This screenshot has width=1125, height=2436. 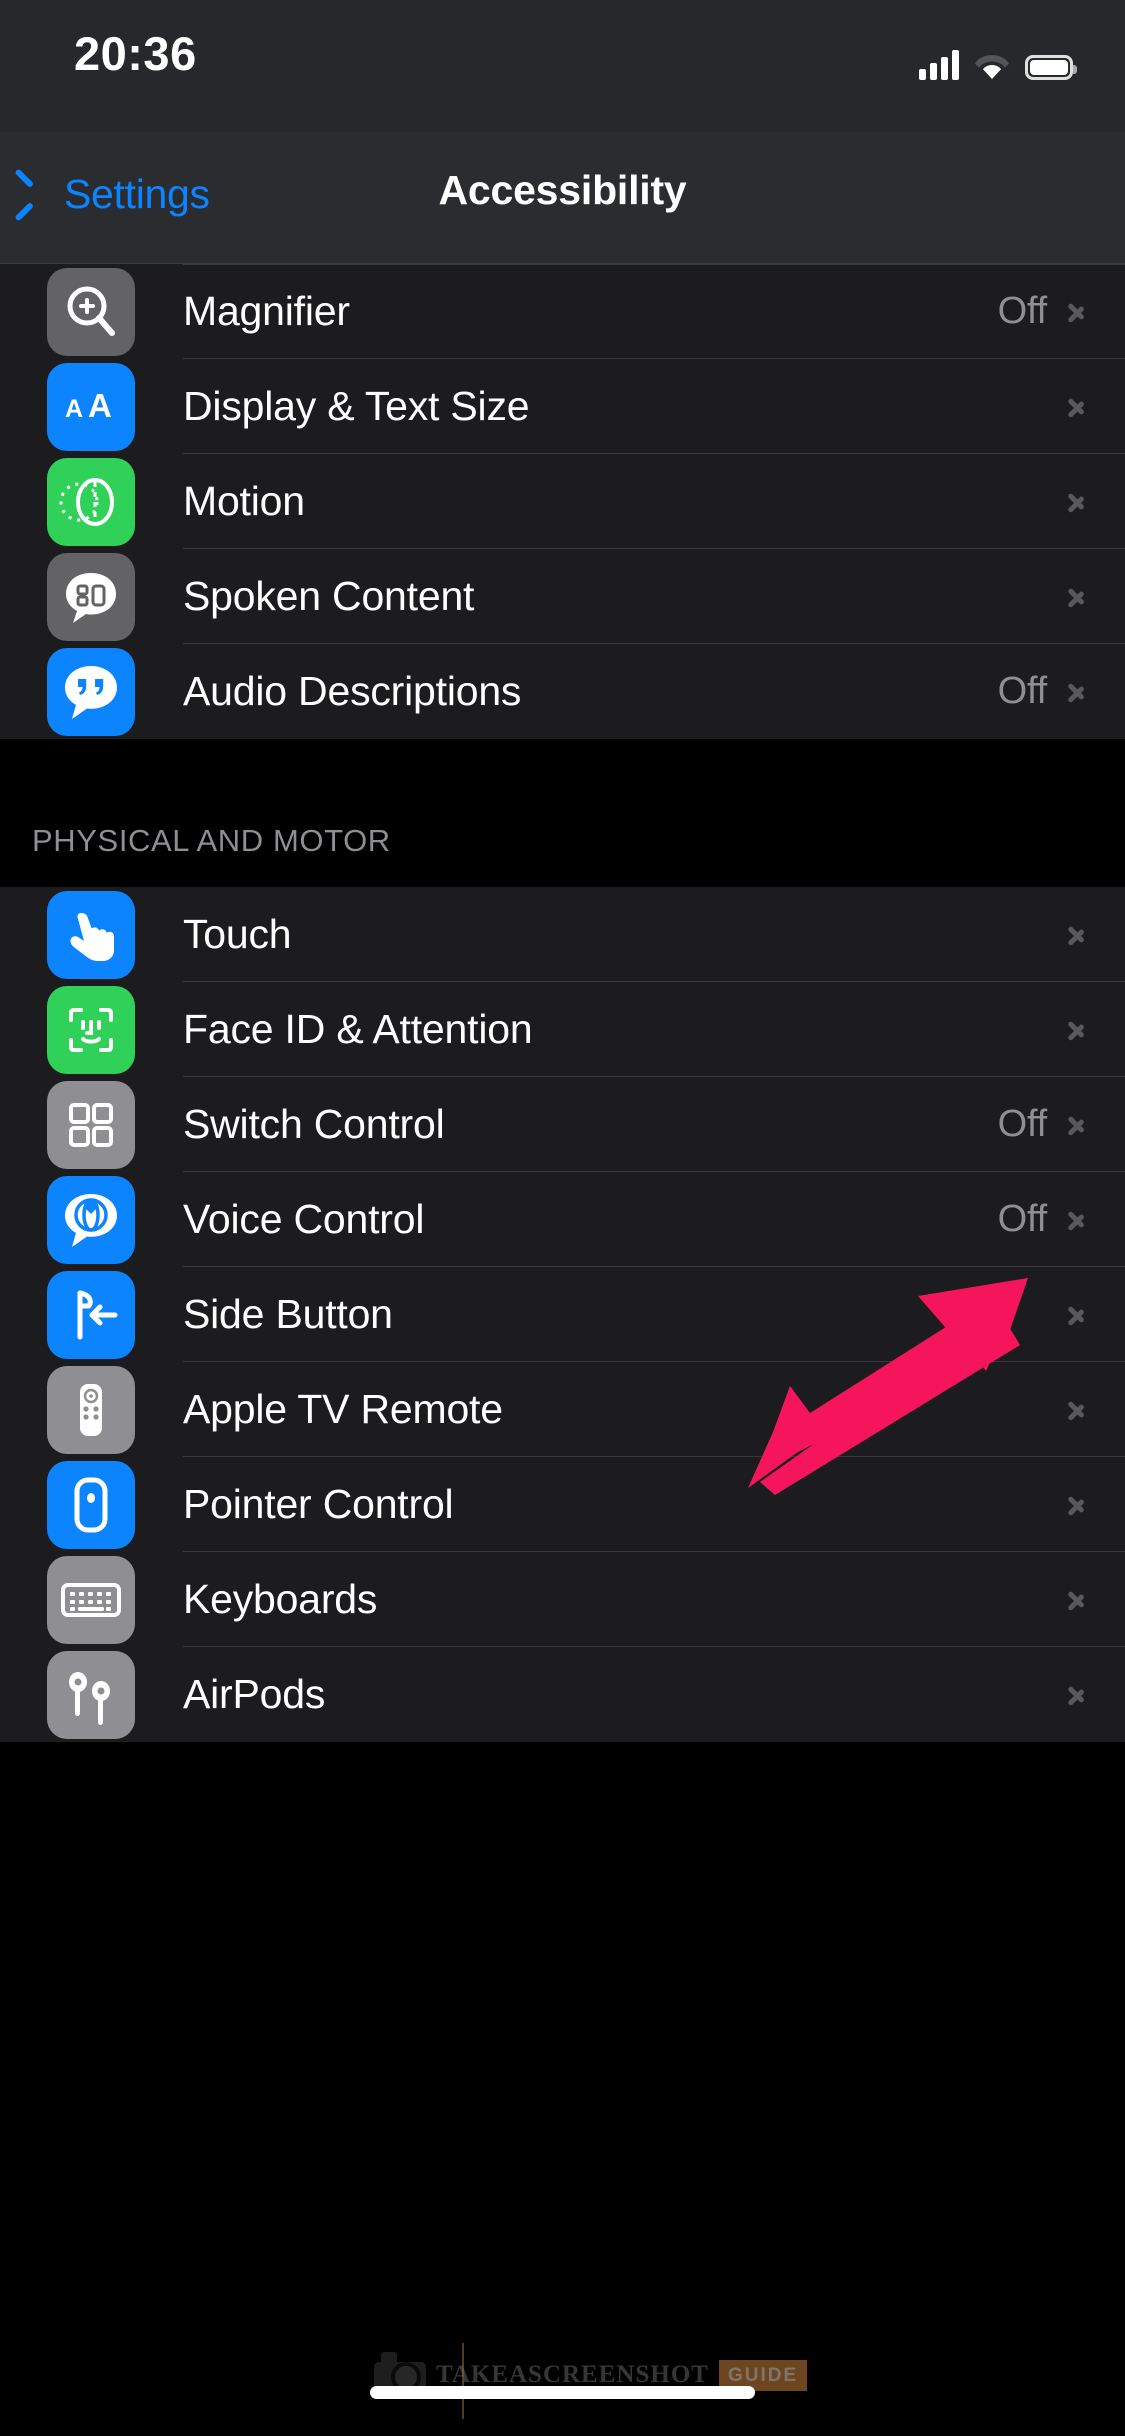 What do you see at coordinates (91, 501) in the screenshot?
I see `motion-icon` at bounding box center [91, 501].